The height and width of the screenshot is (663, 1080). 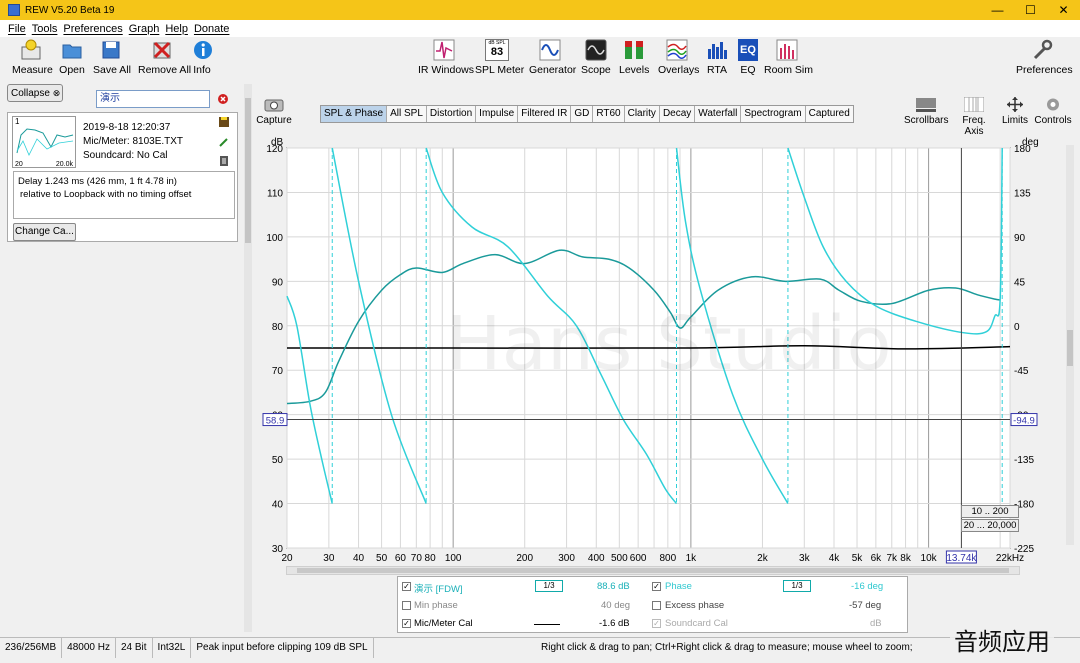 I want to click on tab-filtered-ir: Filtered IR, so click(x=545, y=114).